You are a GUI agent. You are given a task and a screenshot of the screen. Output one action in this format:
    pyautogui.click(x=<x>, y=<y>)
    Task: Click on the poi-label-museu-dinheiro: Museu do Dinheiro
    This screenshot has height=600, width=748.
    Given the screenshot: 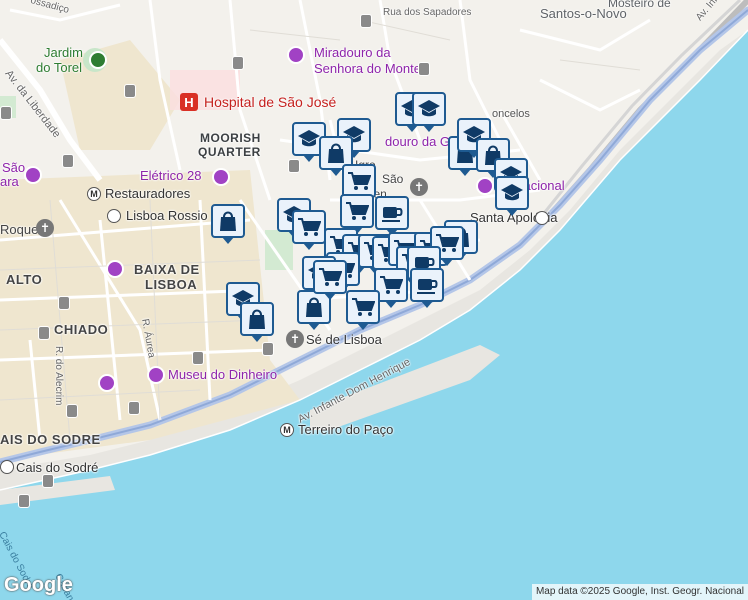 What is the action you would take?
    pyautogui.click(x=223, y=374)
    